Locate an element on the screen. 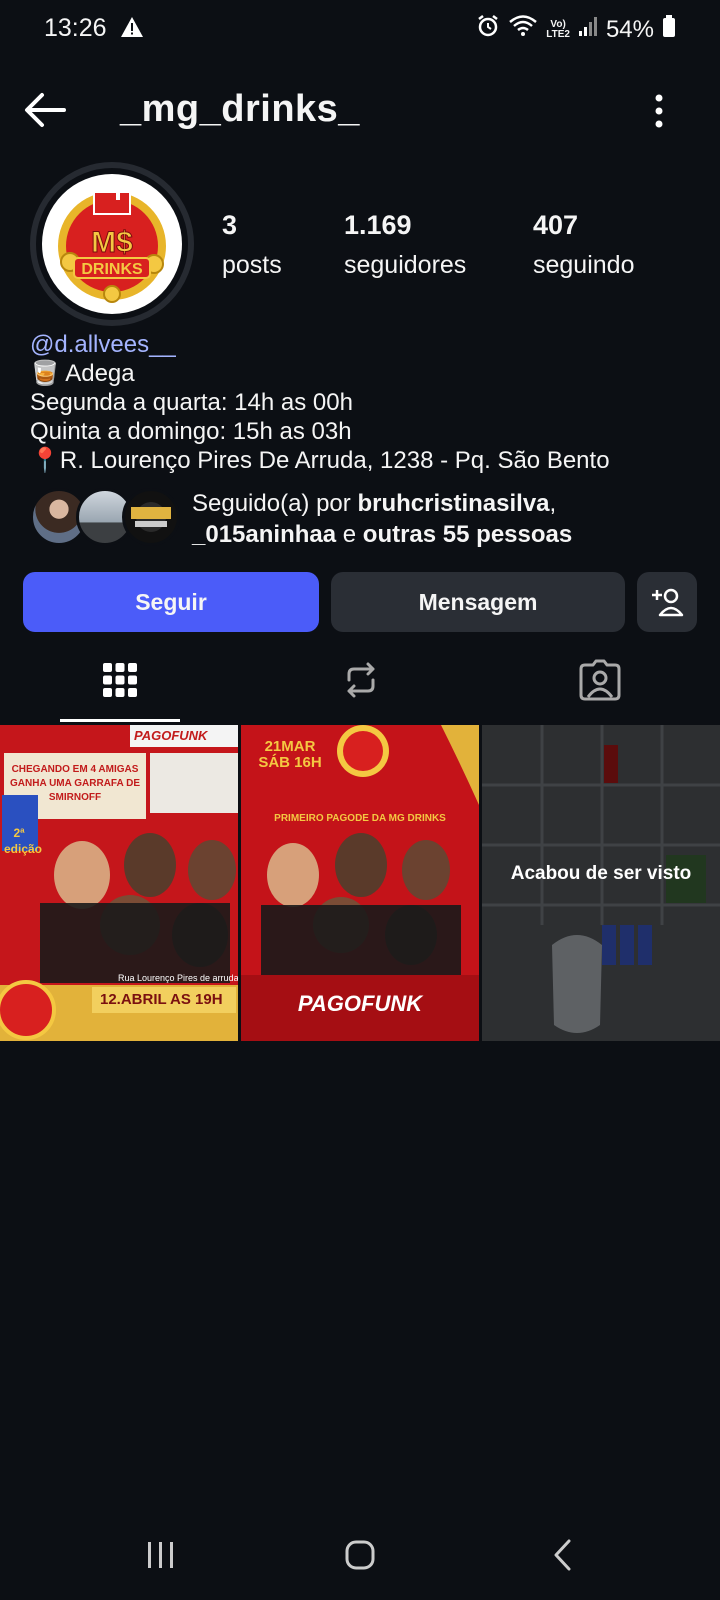  followers-label: seguidores is located at coordinates (405, 265).